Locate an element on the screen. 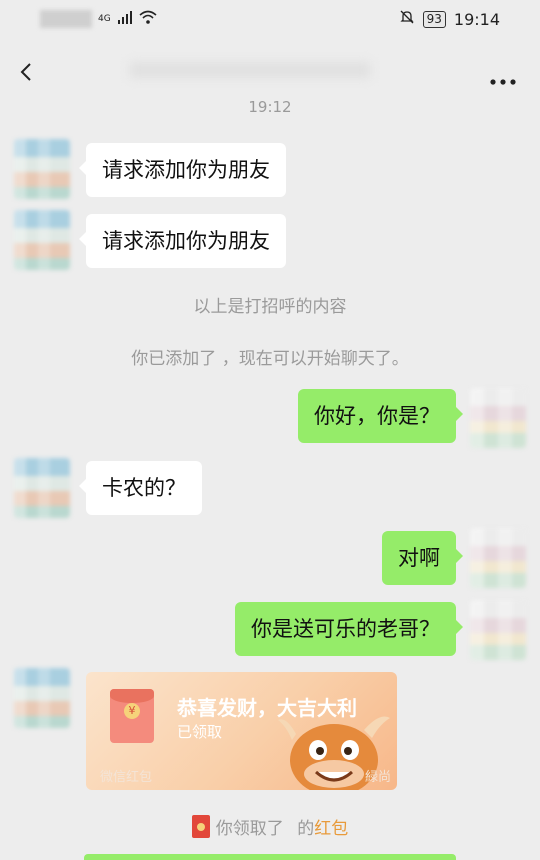  message-bubble-received: 卡农的？ is located at coordinates (140, 488).